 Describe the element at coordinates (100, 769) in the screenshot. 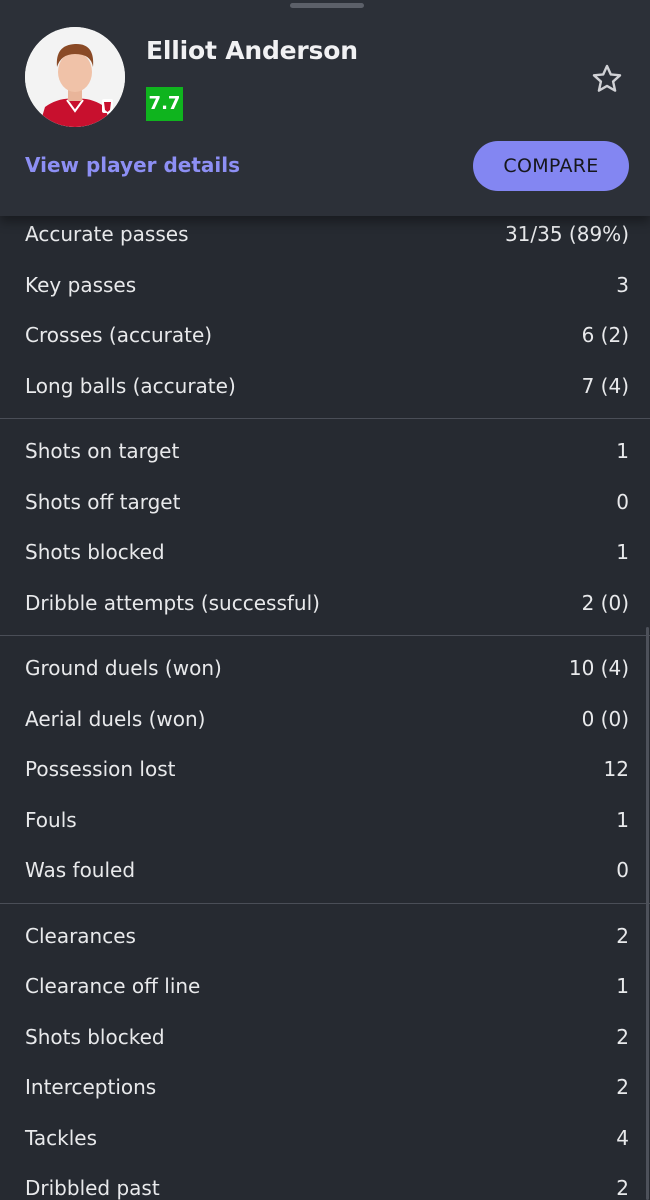

I see `stat-label: Possession lost` at that location.